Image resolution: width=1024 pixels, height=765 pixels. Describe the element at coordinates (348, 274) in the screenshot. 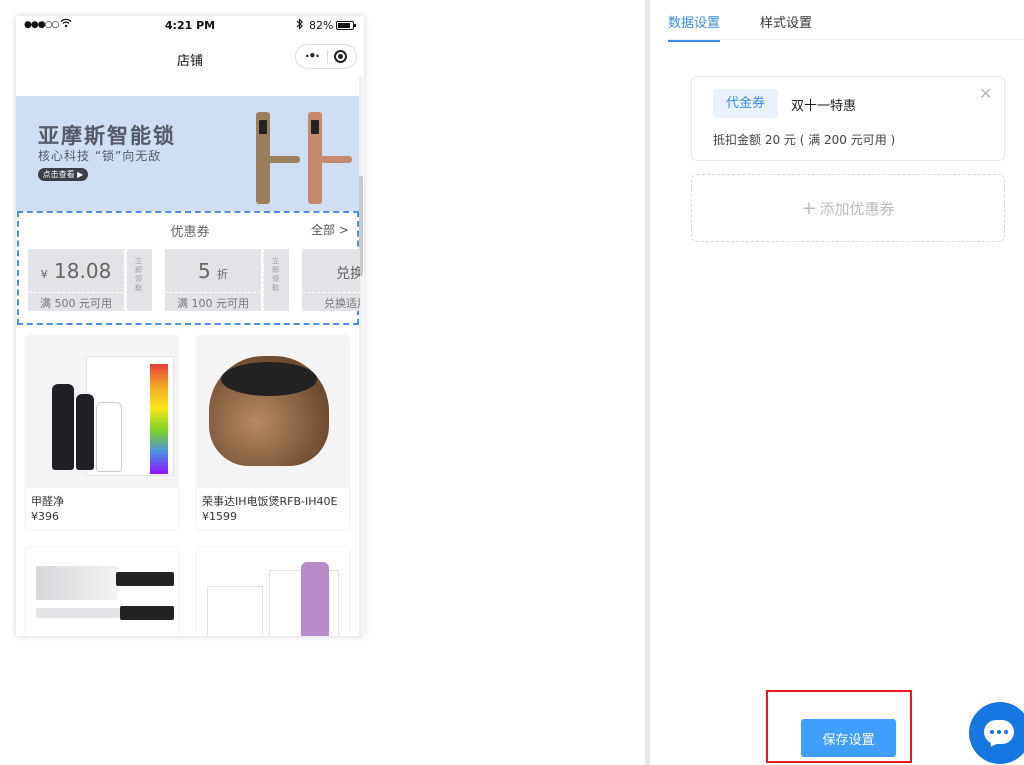

I see `coupon-value: 兑换券` at that location.